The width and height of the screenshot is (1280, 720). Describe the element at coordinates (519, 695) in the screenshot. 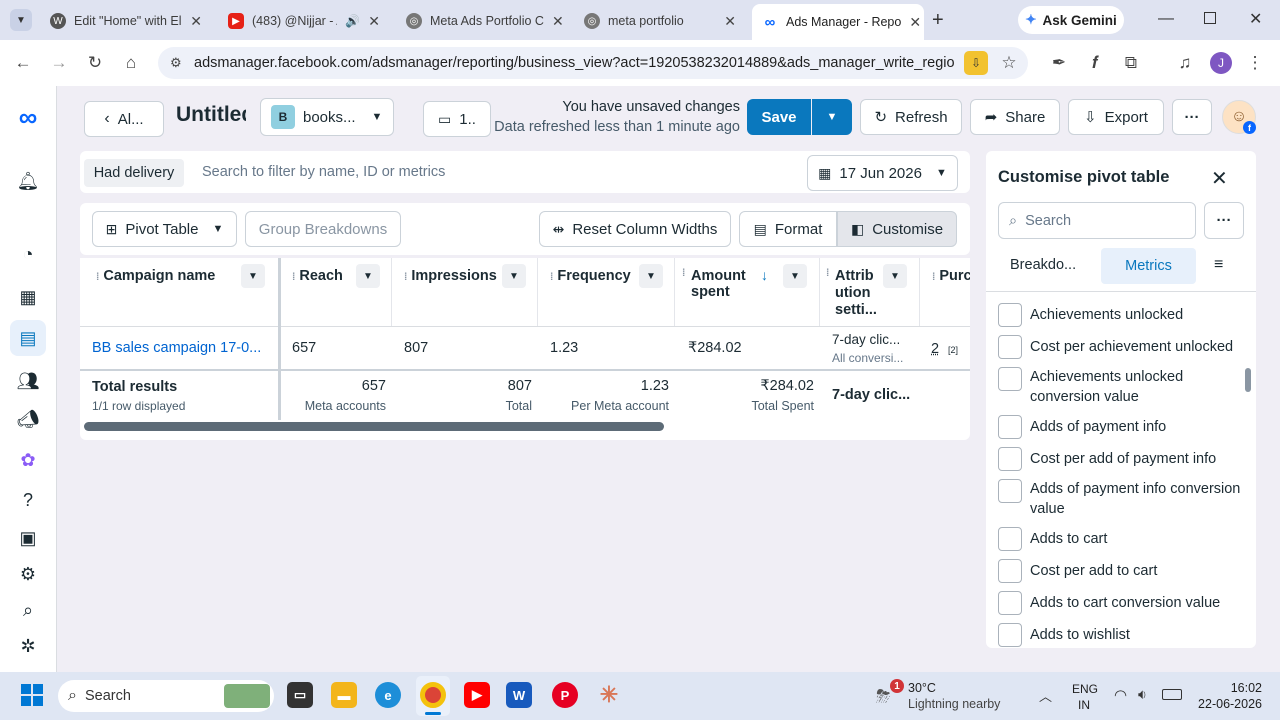

I see `word-icon: W` at that location.